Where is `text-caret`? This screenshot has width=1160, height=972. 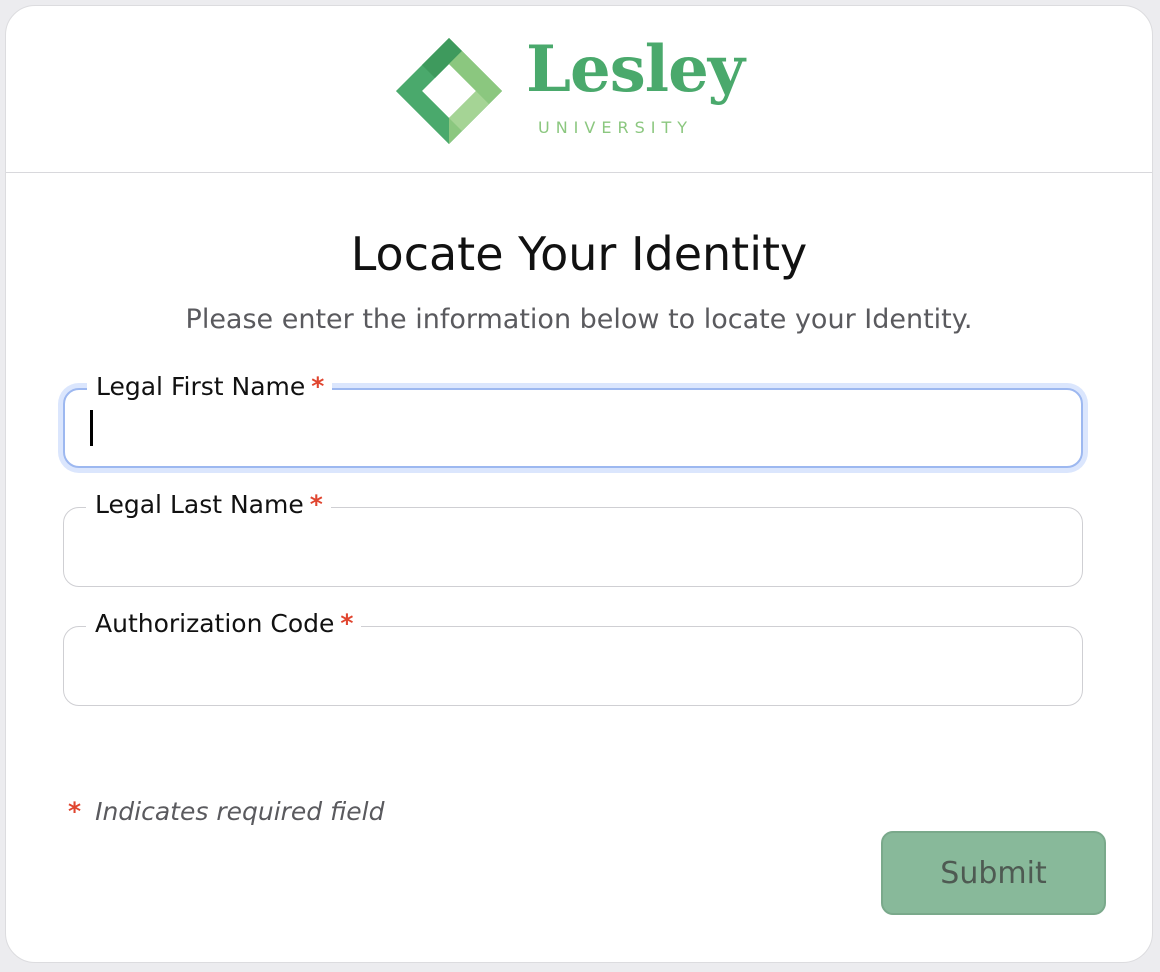
text-caret is located at coordinates (91, 428).